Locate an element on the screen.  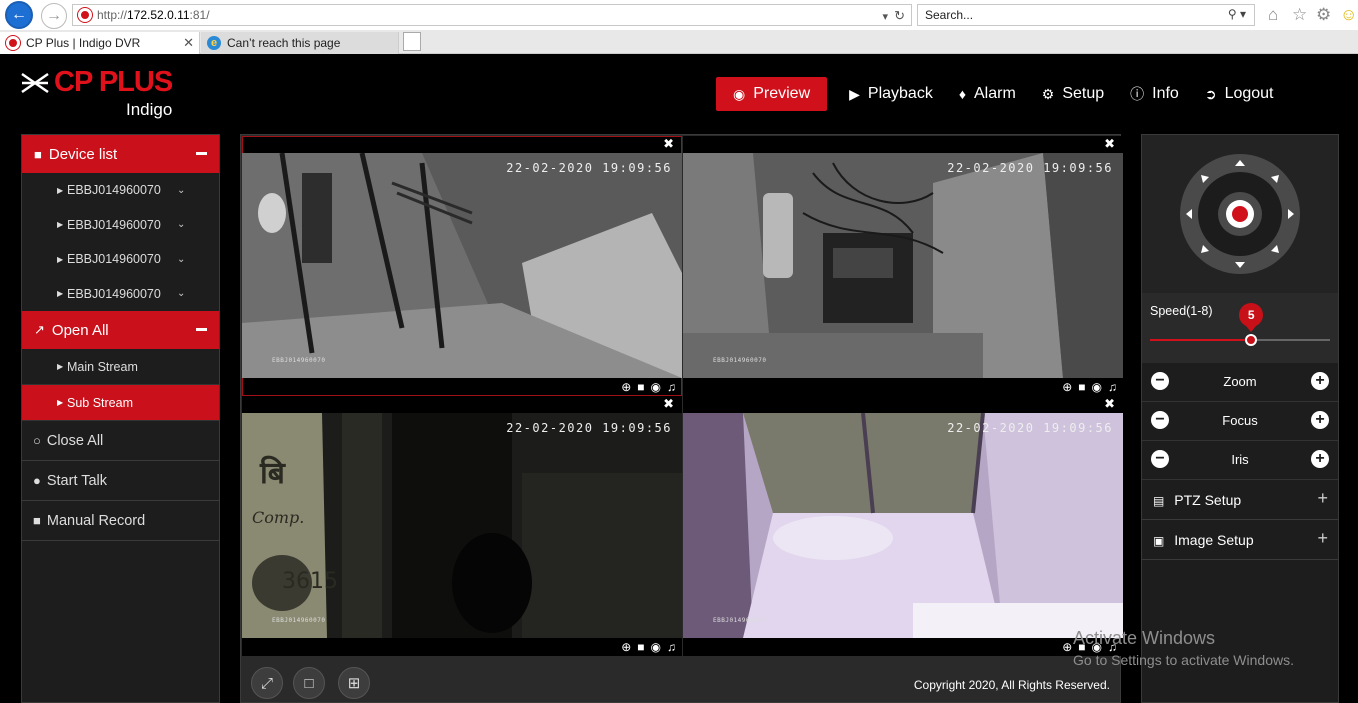
iris-plus-button: + is located at coordinates (1320, 459).